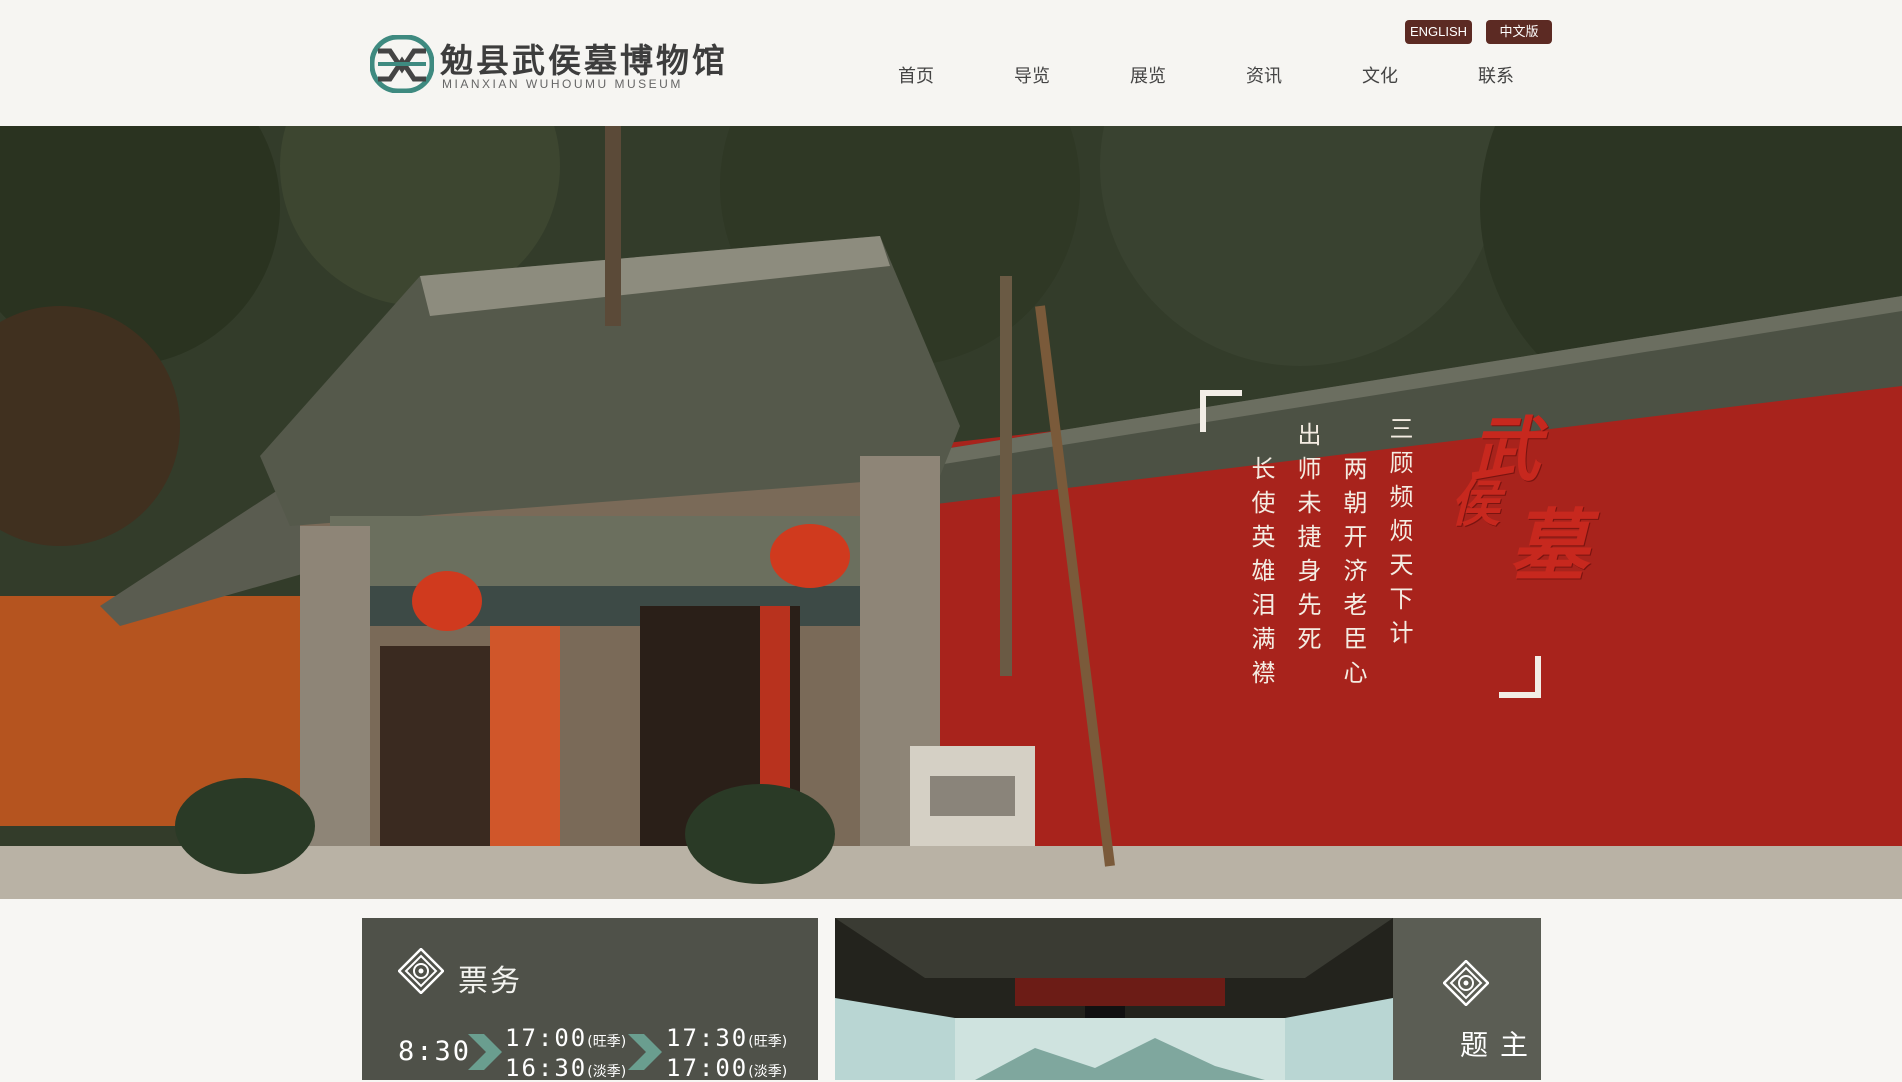 Image resolution: width=1902 pixels, height=1082 pixels. Describe the element at coordinates (1492, 1046) in the screenshot. I see `theme-title: 主题` at that location.